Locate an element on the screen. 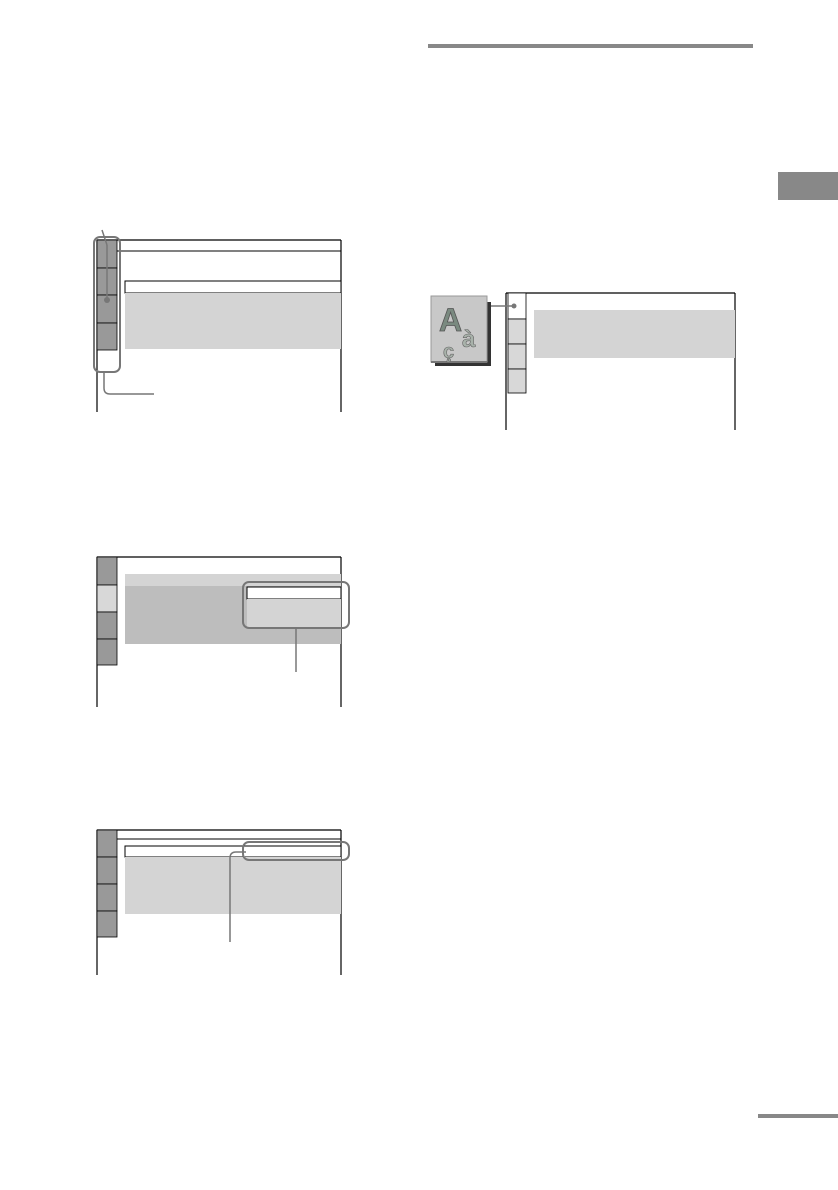  svg-text: à is located at coordinates (469, 339).